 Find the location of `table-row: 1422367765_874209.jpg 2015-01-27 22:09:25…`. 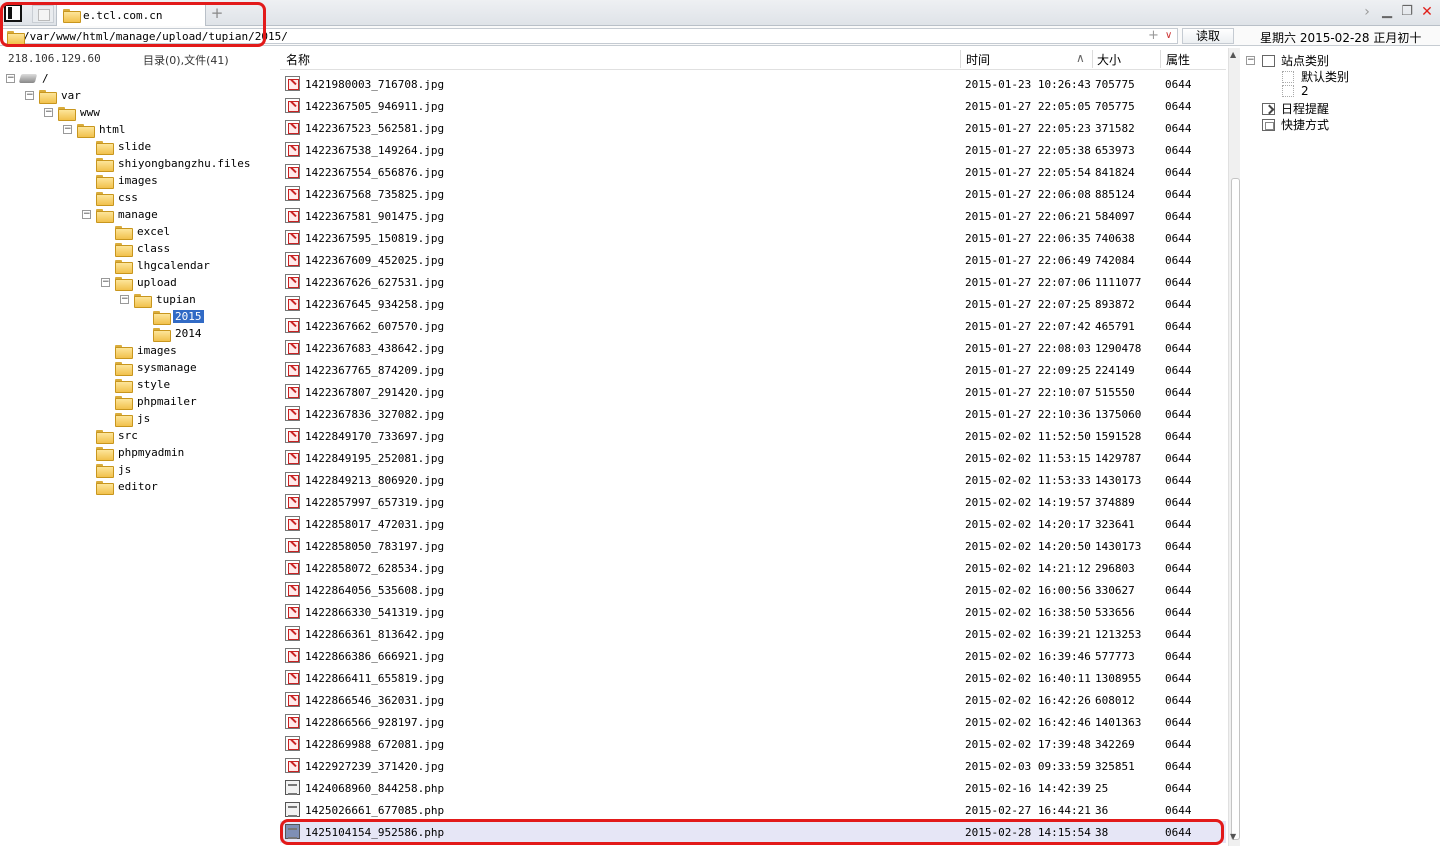

table-row: 1422367765_874209.jpg 2015-01-27 22:09:25… is located at coordinates (753, 370).